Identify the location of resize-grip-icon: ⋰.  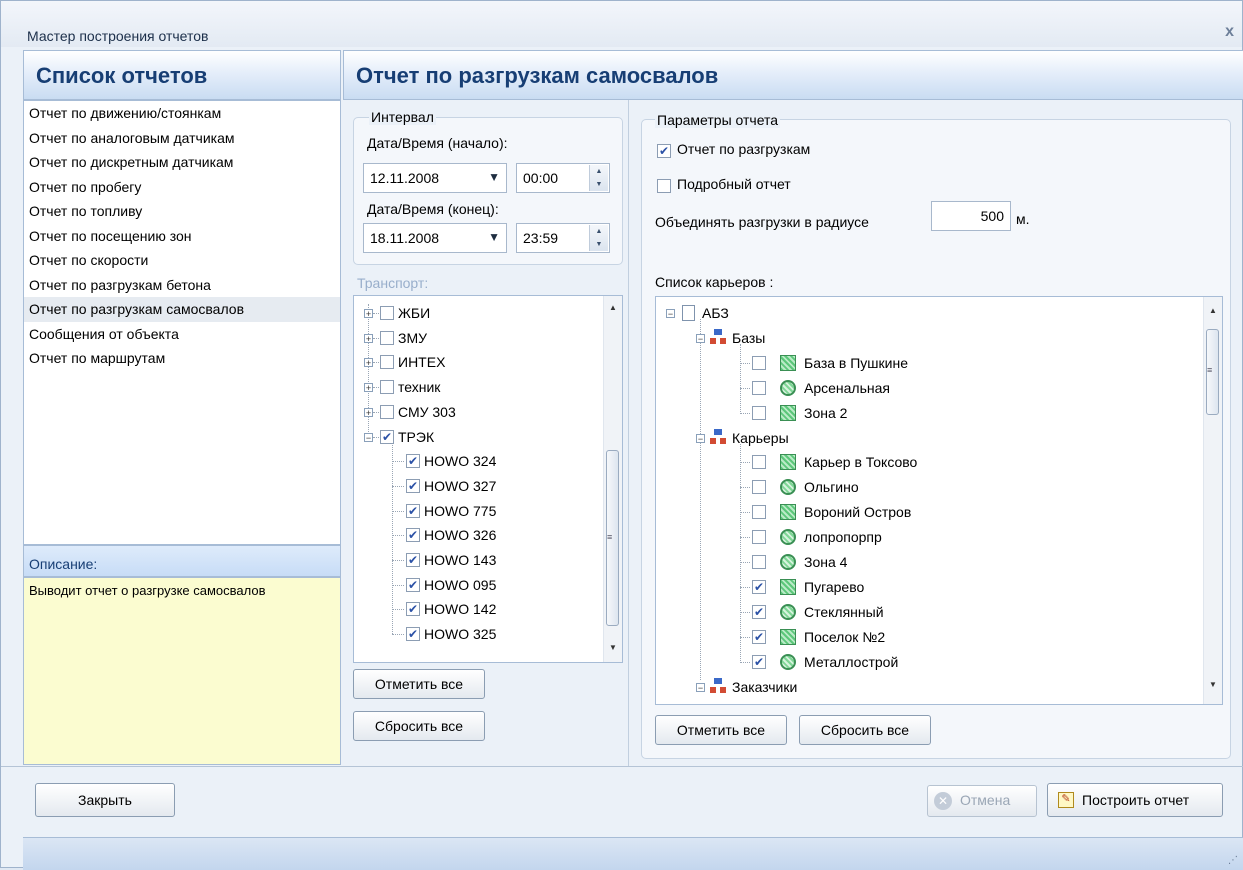
(1233, 860).